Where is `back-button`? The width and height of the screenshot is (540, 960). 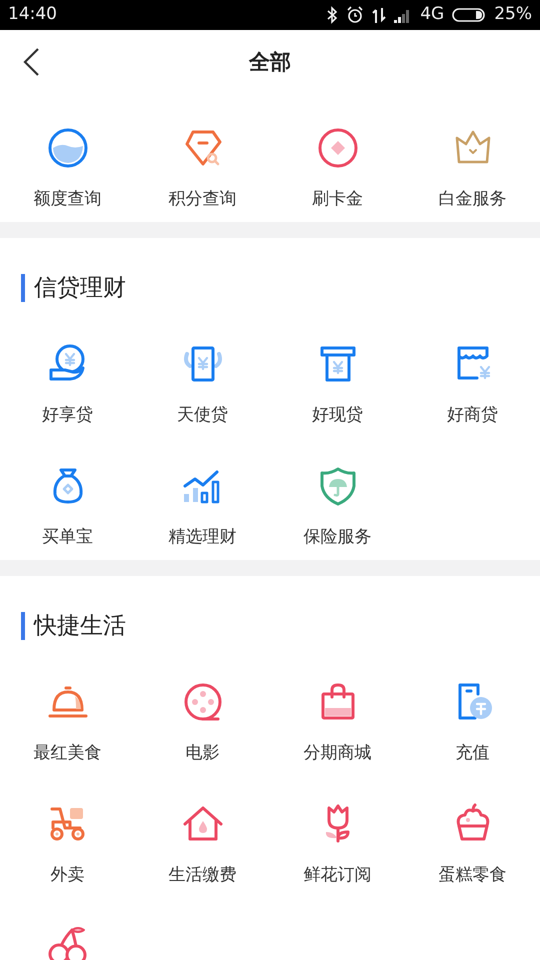
back-button is located at coordinates (31, 62).